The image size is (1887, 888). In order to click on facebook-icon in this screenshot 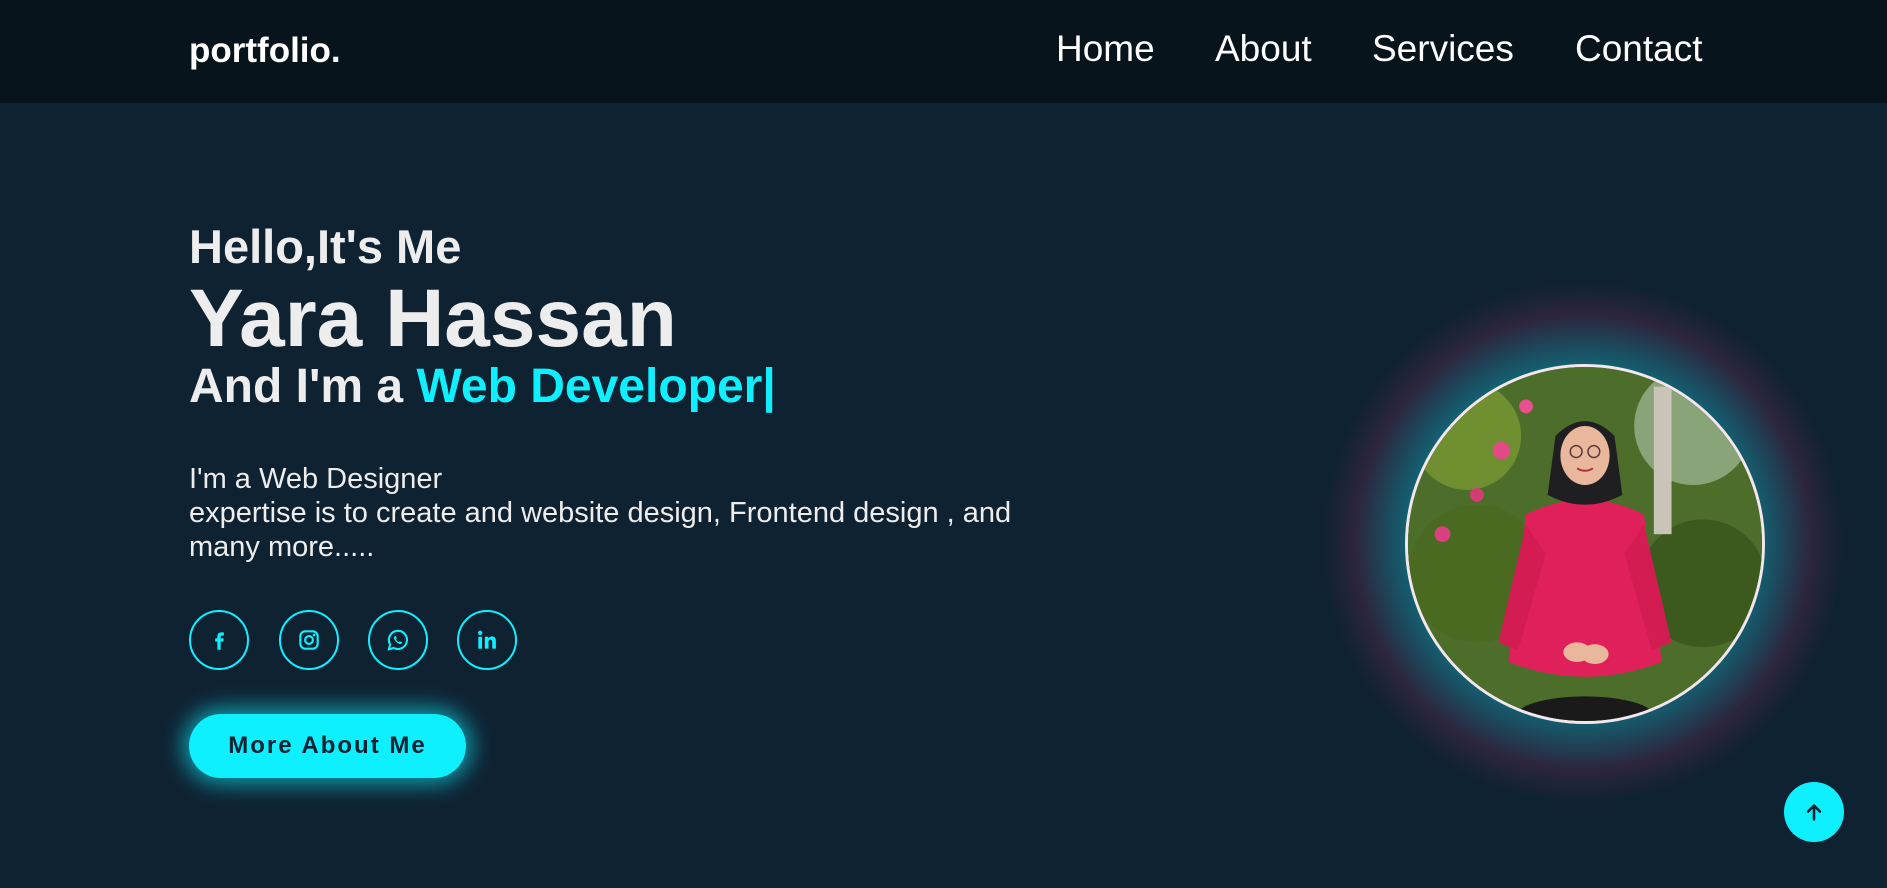, I will do `click(219, 641)`.